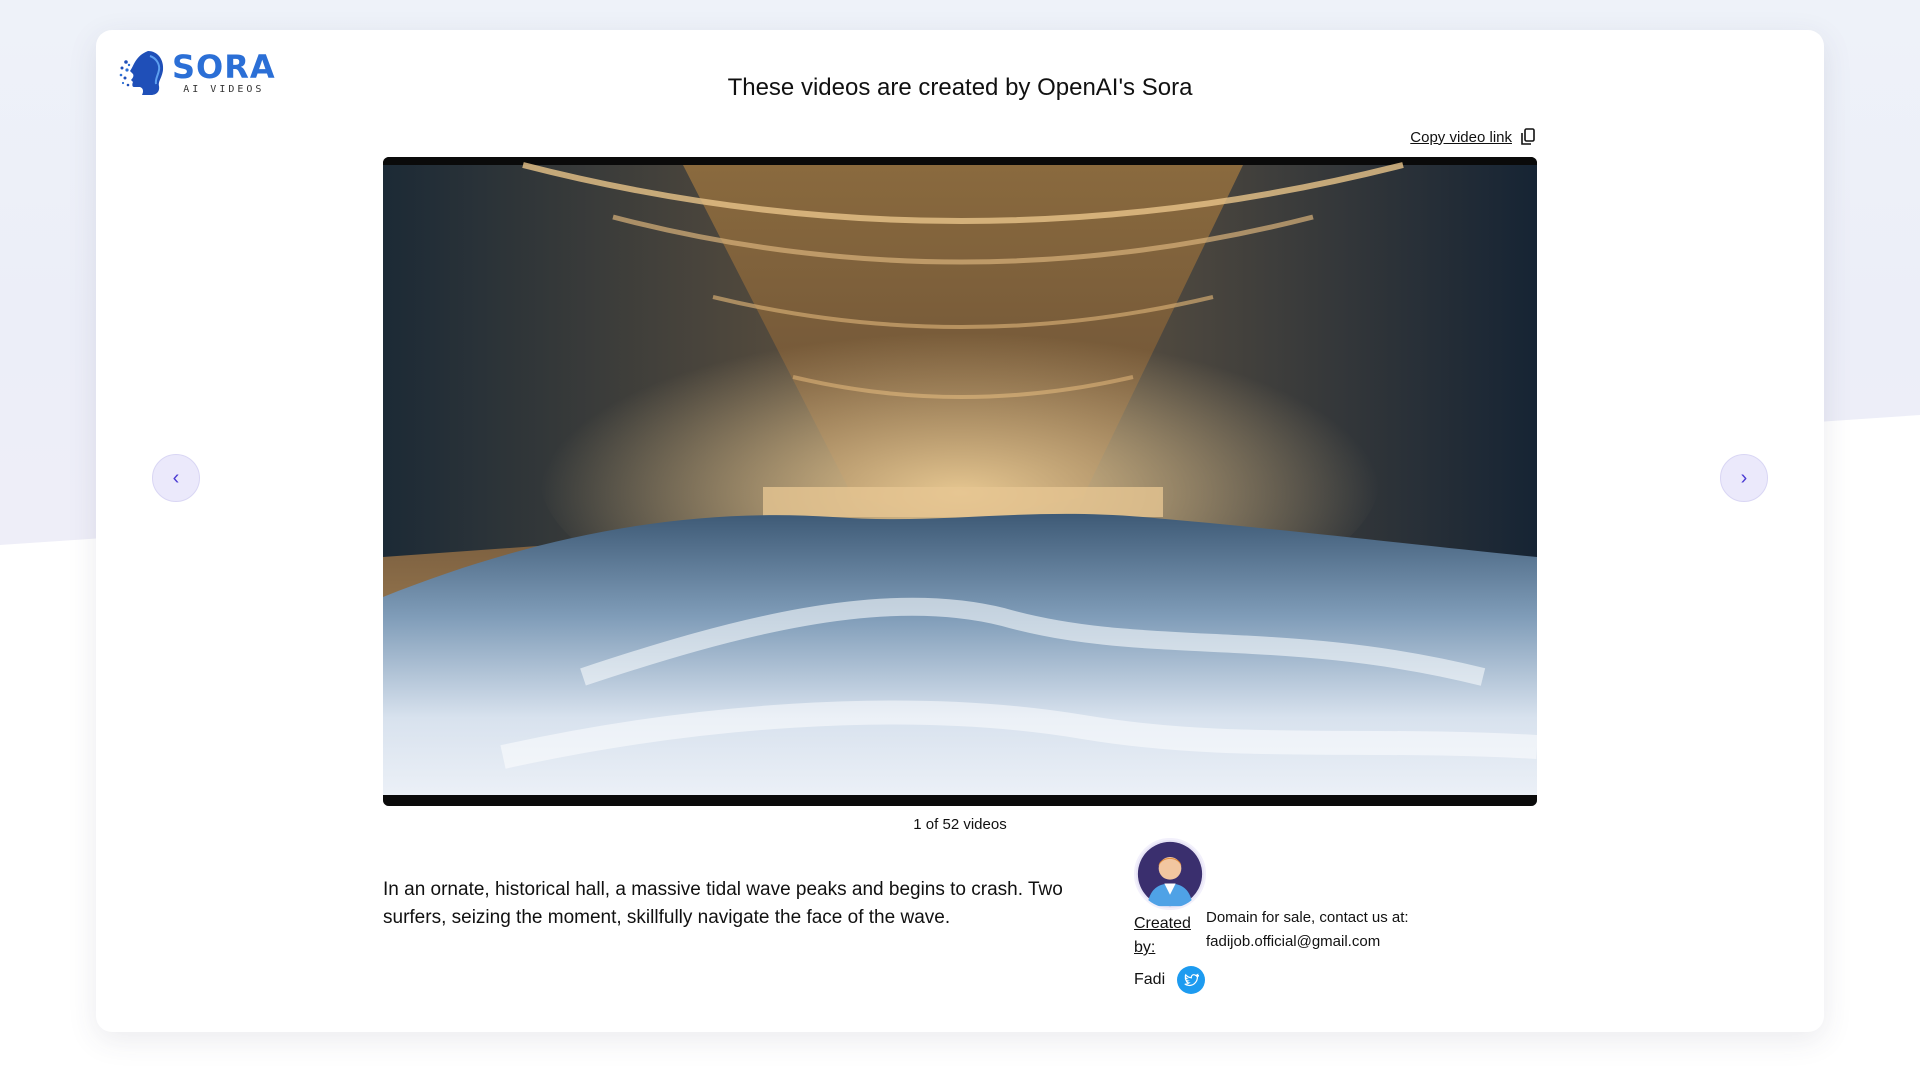 This screenshot has height=1080, width=1920. What do you see at coordinates (1528, 136) in the screenshot?
I see `copy-icon` at bounding box center [1528, 136].